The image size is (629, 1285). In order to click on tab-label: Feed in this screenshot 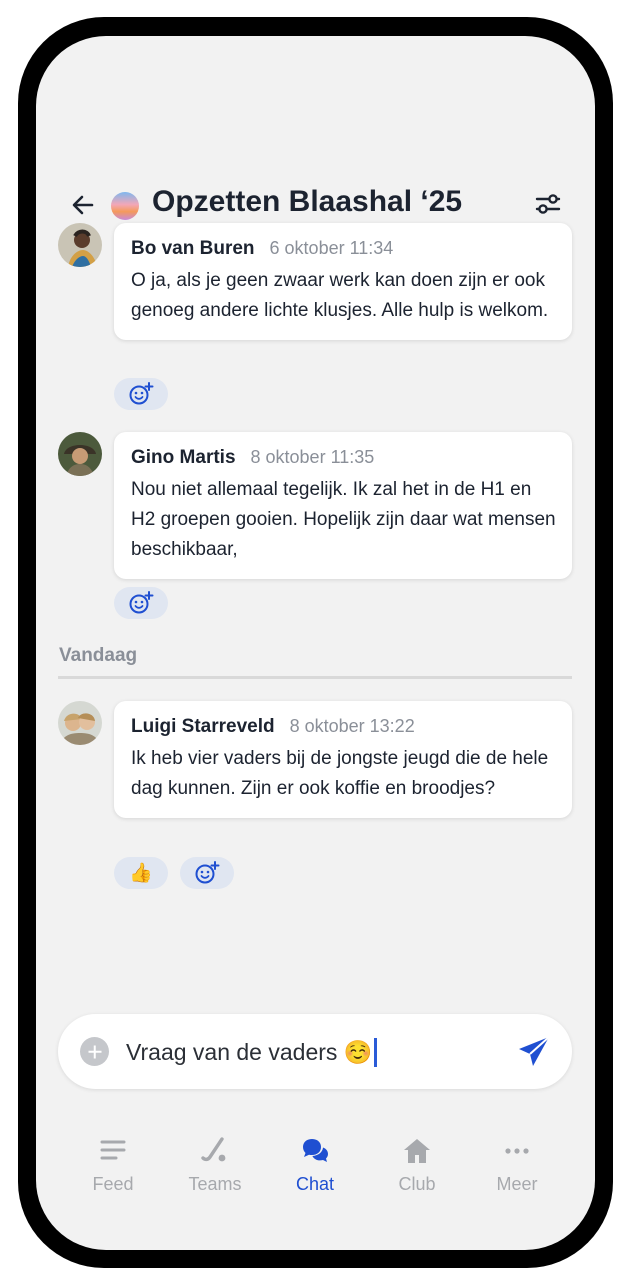, I will do `click(113, 1184)`.